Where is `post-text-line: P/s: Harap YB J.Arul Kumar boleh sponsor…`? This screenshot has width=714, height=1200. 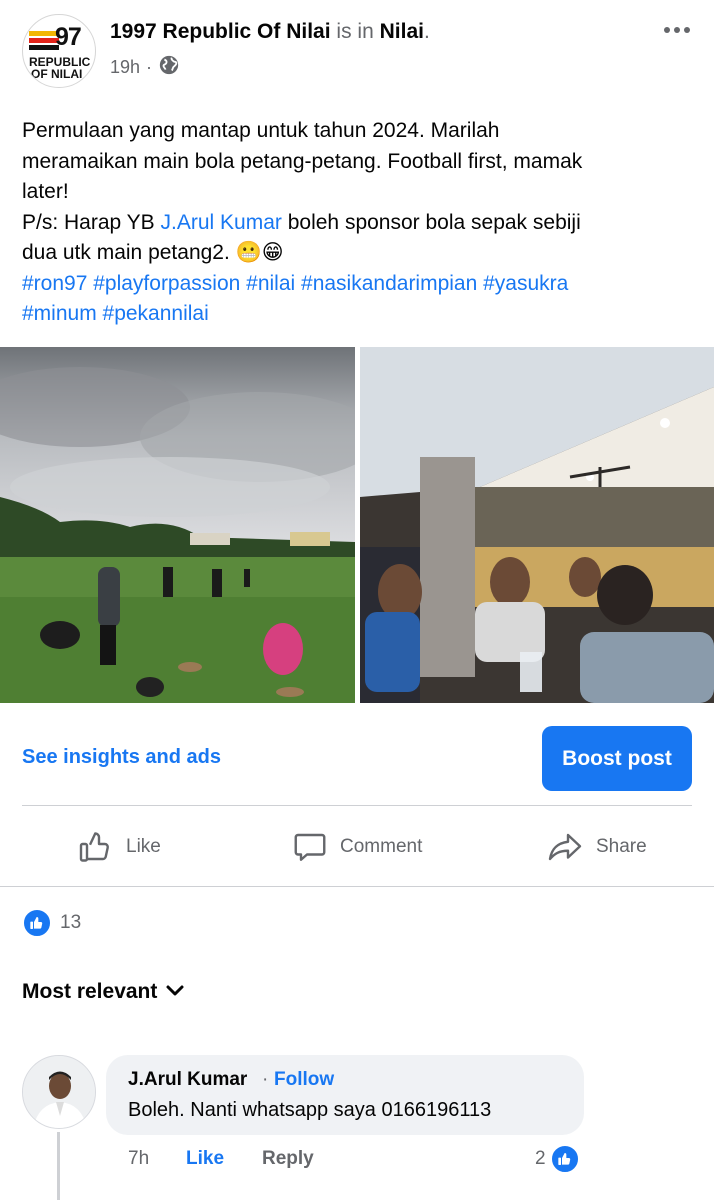
post-text-line: P/s: Harap YB J.Arul Kumar boleh sponsor… is located at coordinates (357, 223).